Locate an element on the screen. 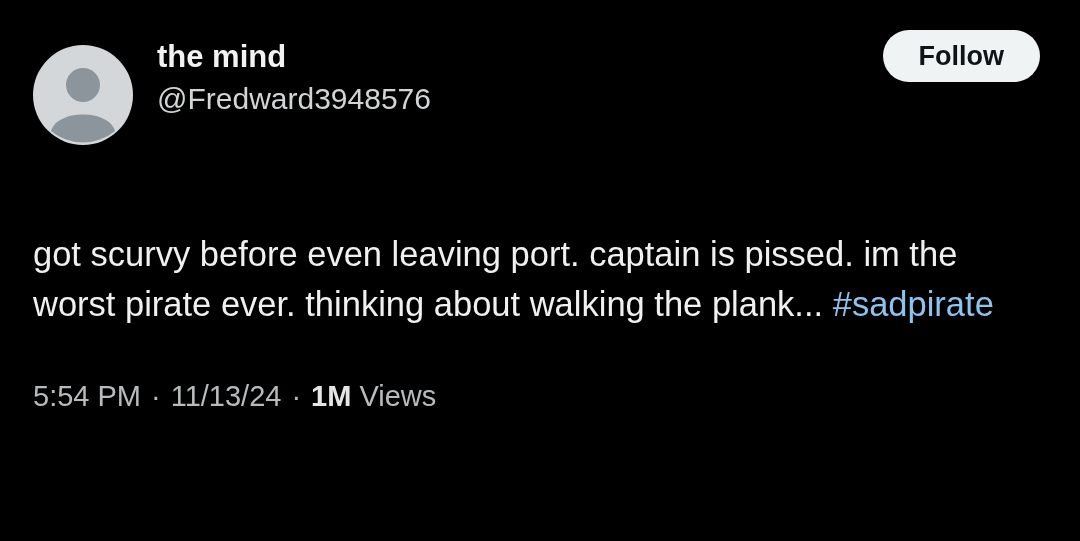  display-name: the mind is located at coordinates (222, 57).